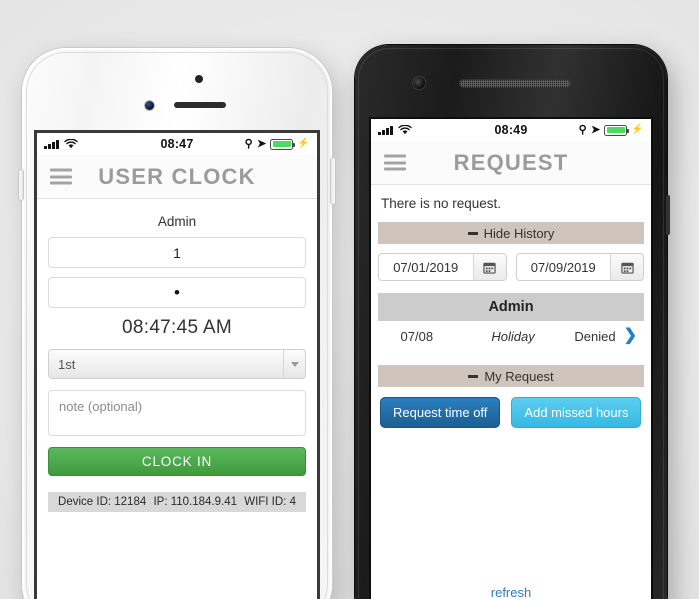  I want to click on ip-text: IP: 110.184.9.41, so click(195, 502).